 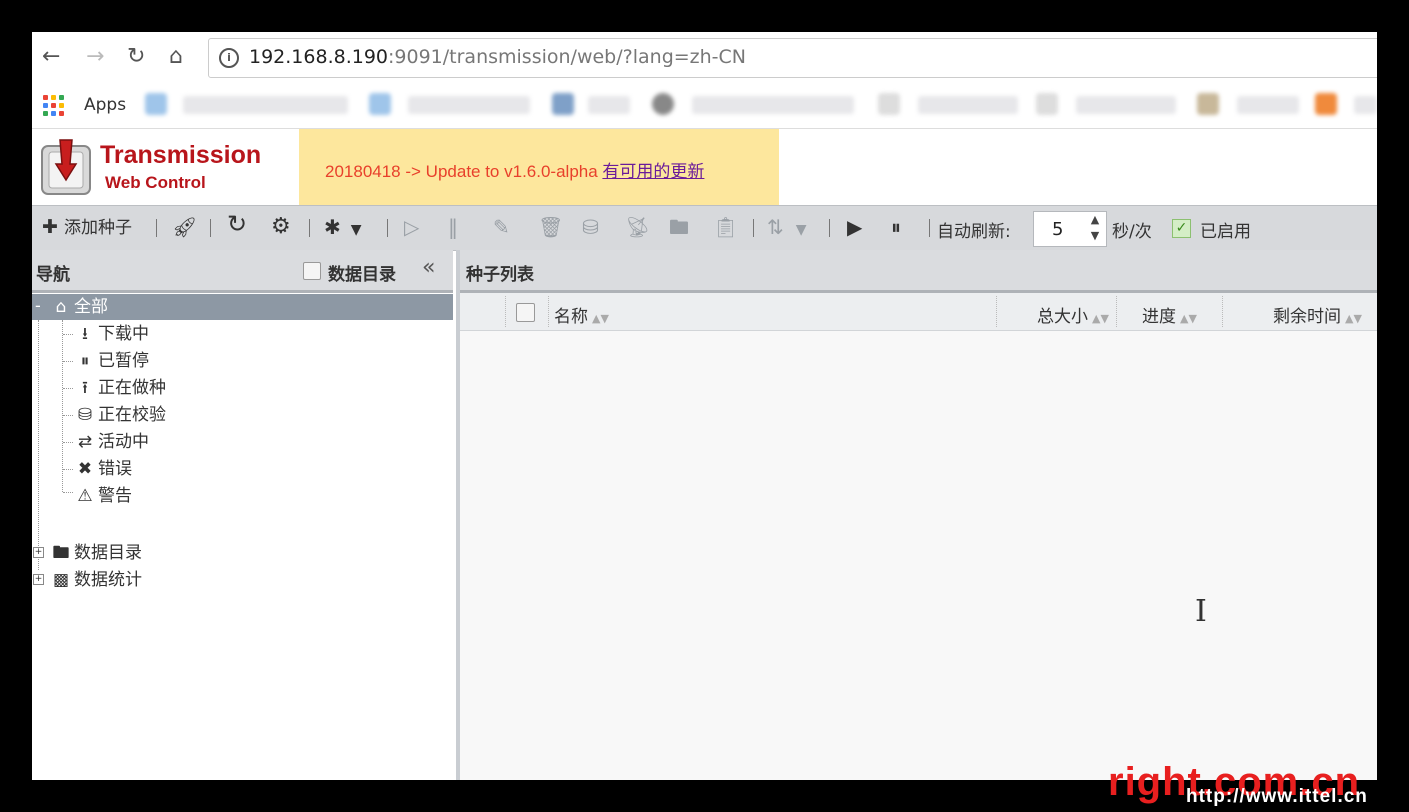 What do you see at coordinates (105, 105) in the screenshot?
I see `apps-bookmark: Apps` at bounding box center [105, 105].